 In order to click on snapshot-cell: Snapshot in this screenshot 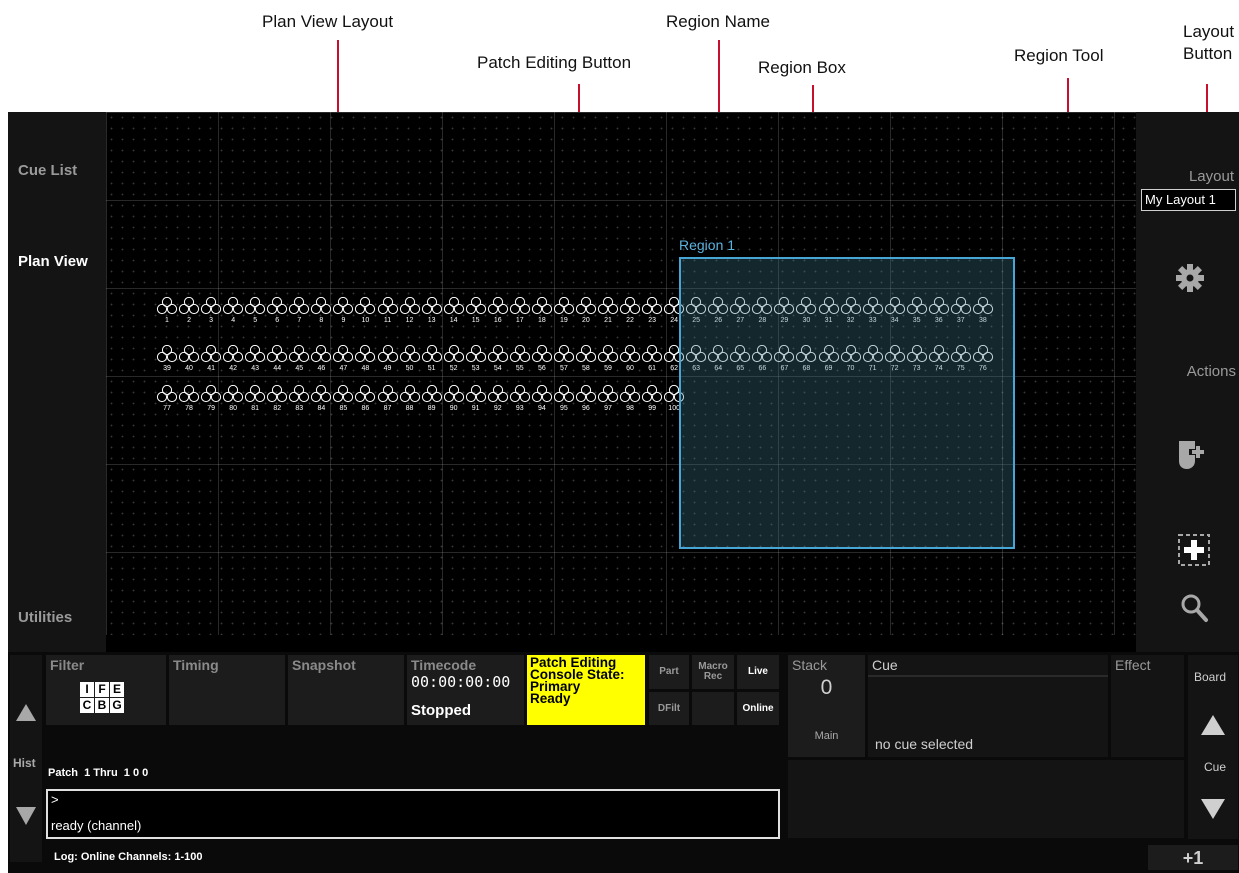, I will do `click(346, 690)`.